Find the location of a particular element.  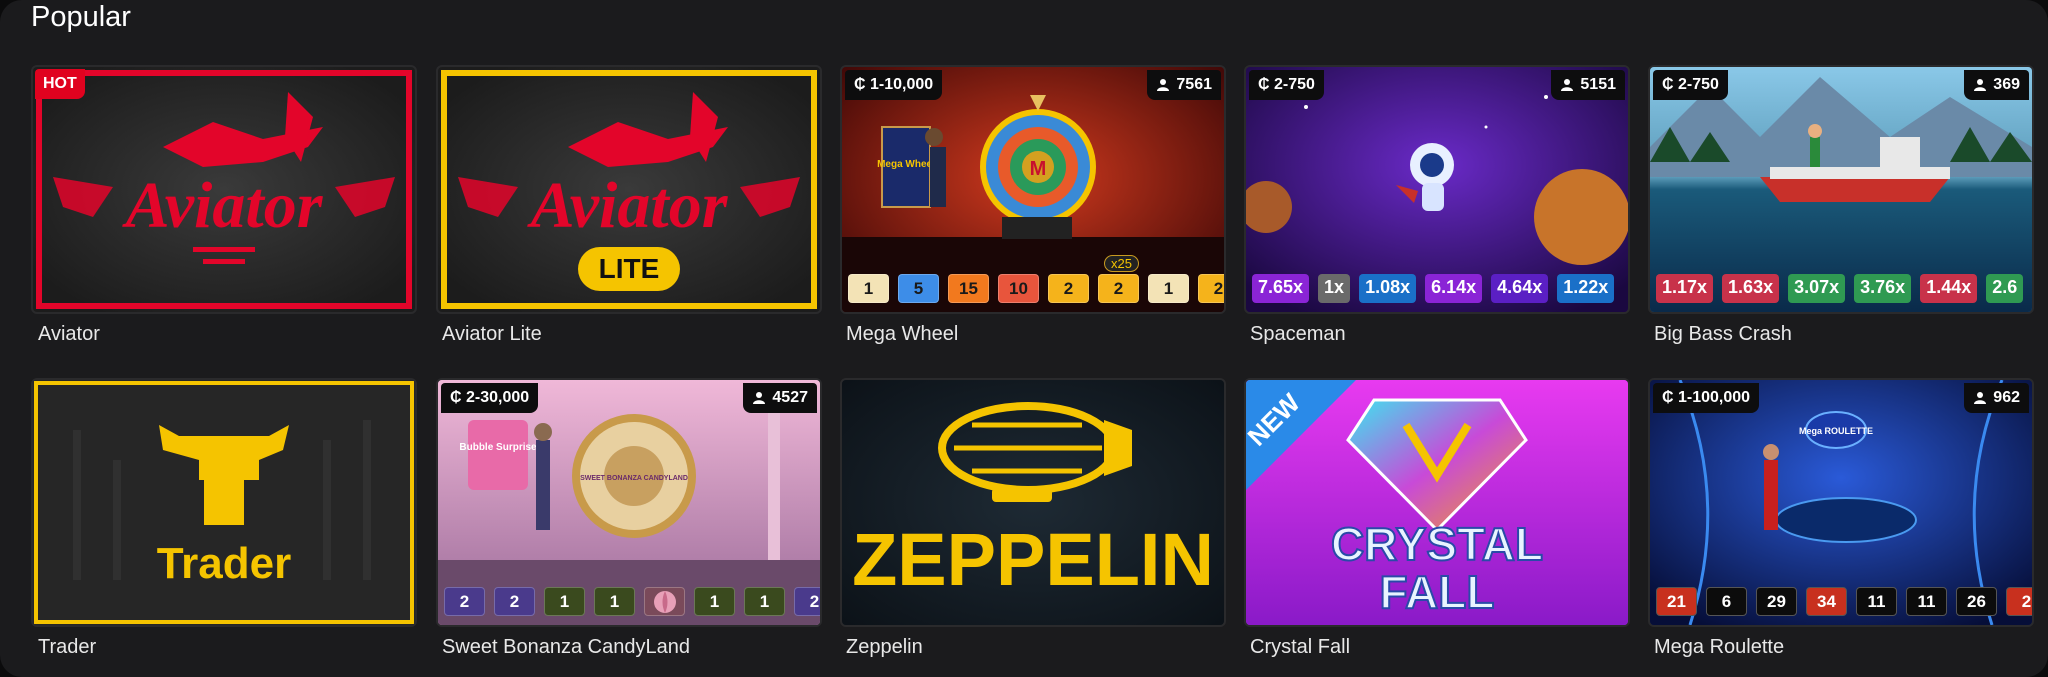

result-chip: 1.22x is located at coordinates (1586, 288).